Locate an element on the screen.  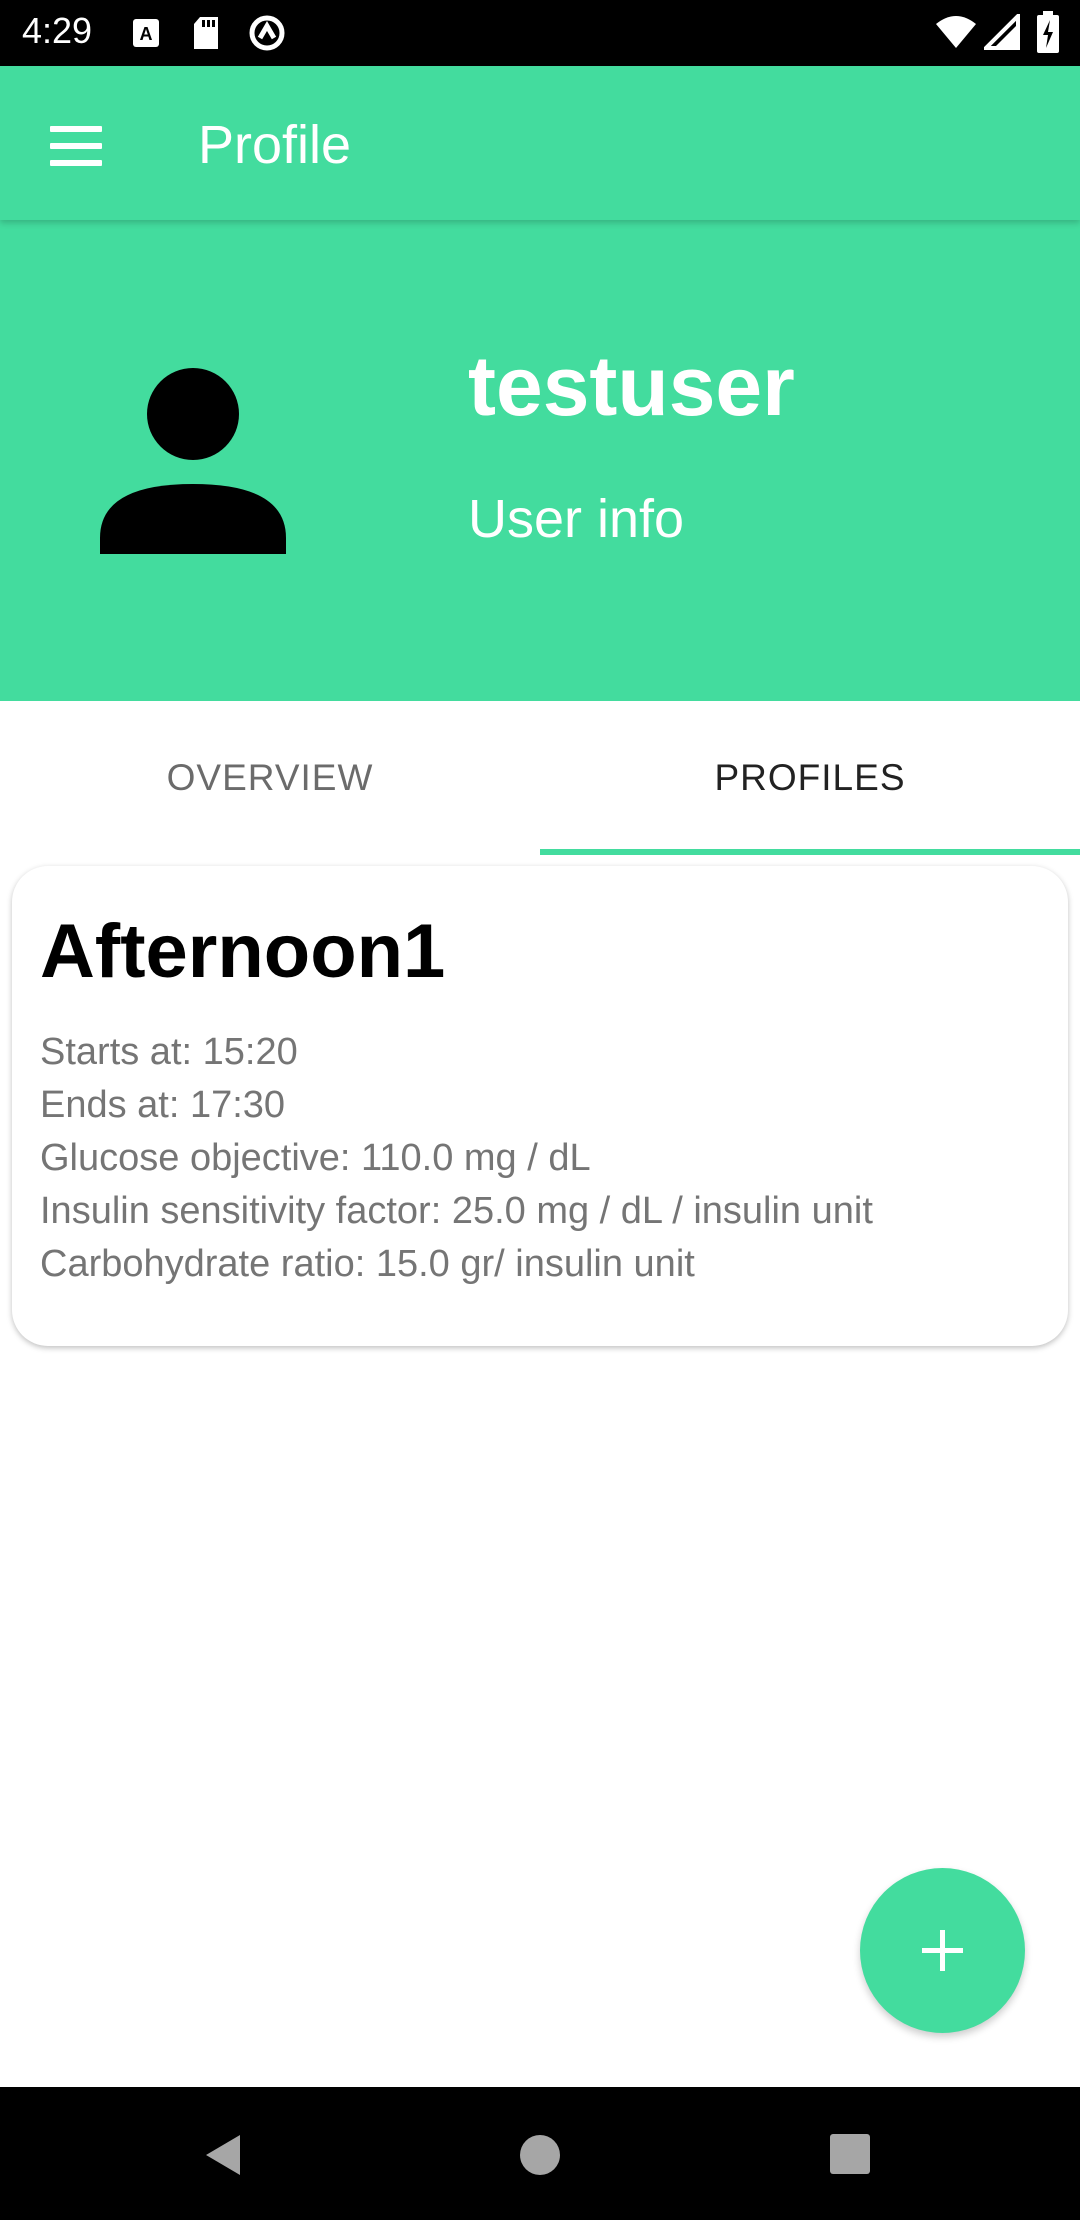
status-bar: 4:29 A is located at coordinates (540, 33).